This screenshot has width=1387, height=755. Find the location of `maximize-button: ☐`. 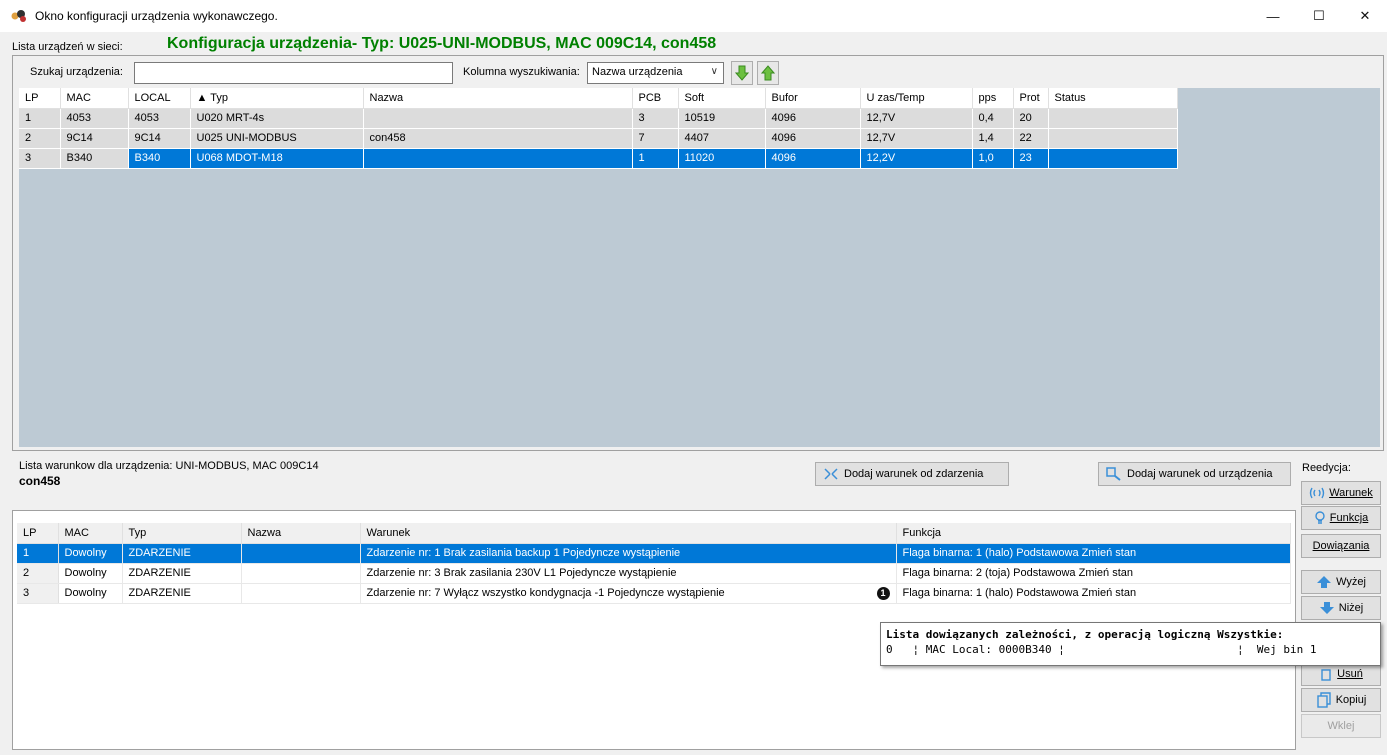

maximize-button: ☐ is located at coordinates (1319, 16).